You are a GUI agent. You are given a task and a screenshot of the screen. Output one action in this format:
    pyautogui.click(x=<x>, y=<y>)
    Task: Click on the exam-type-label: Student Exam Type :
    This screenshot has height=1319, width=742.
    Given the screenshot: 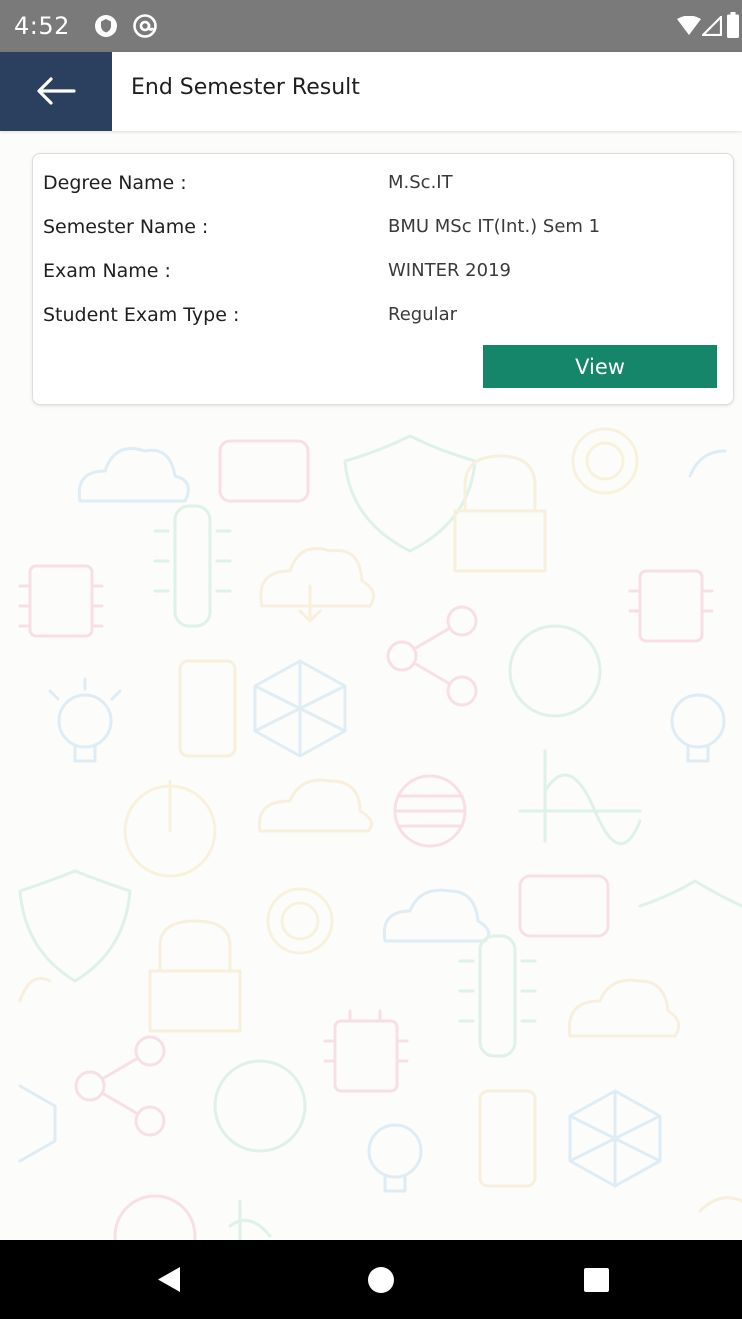 What is the action you would take?
    pyautogui.click(x=141, y=315)
    